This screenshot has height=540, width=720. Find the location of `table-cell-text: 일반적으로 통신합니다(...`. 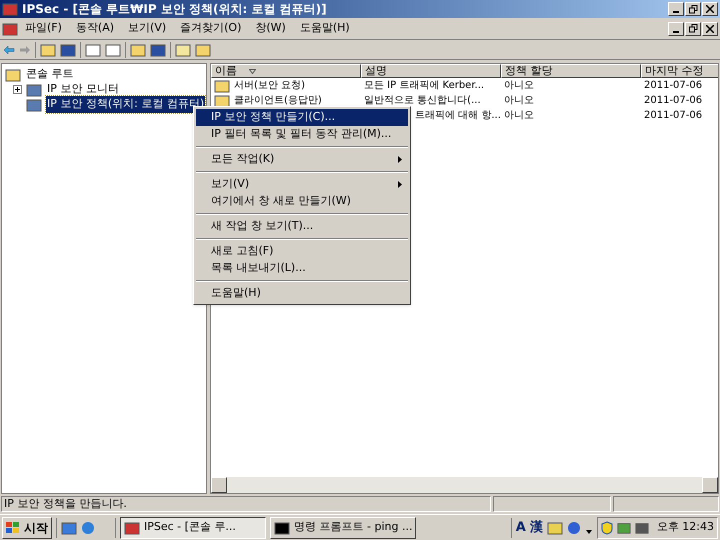

table-cell-text: 일반적으로 통신합니다(... is located at coordinates (422, 101).